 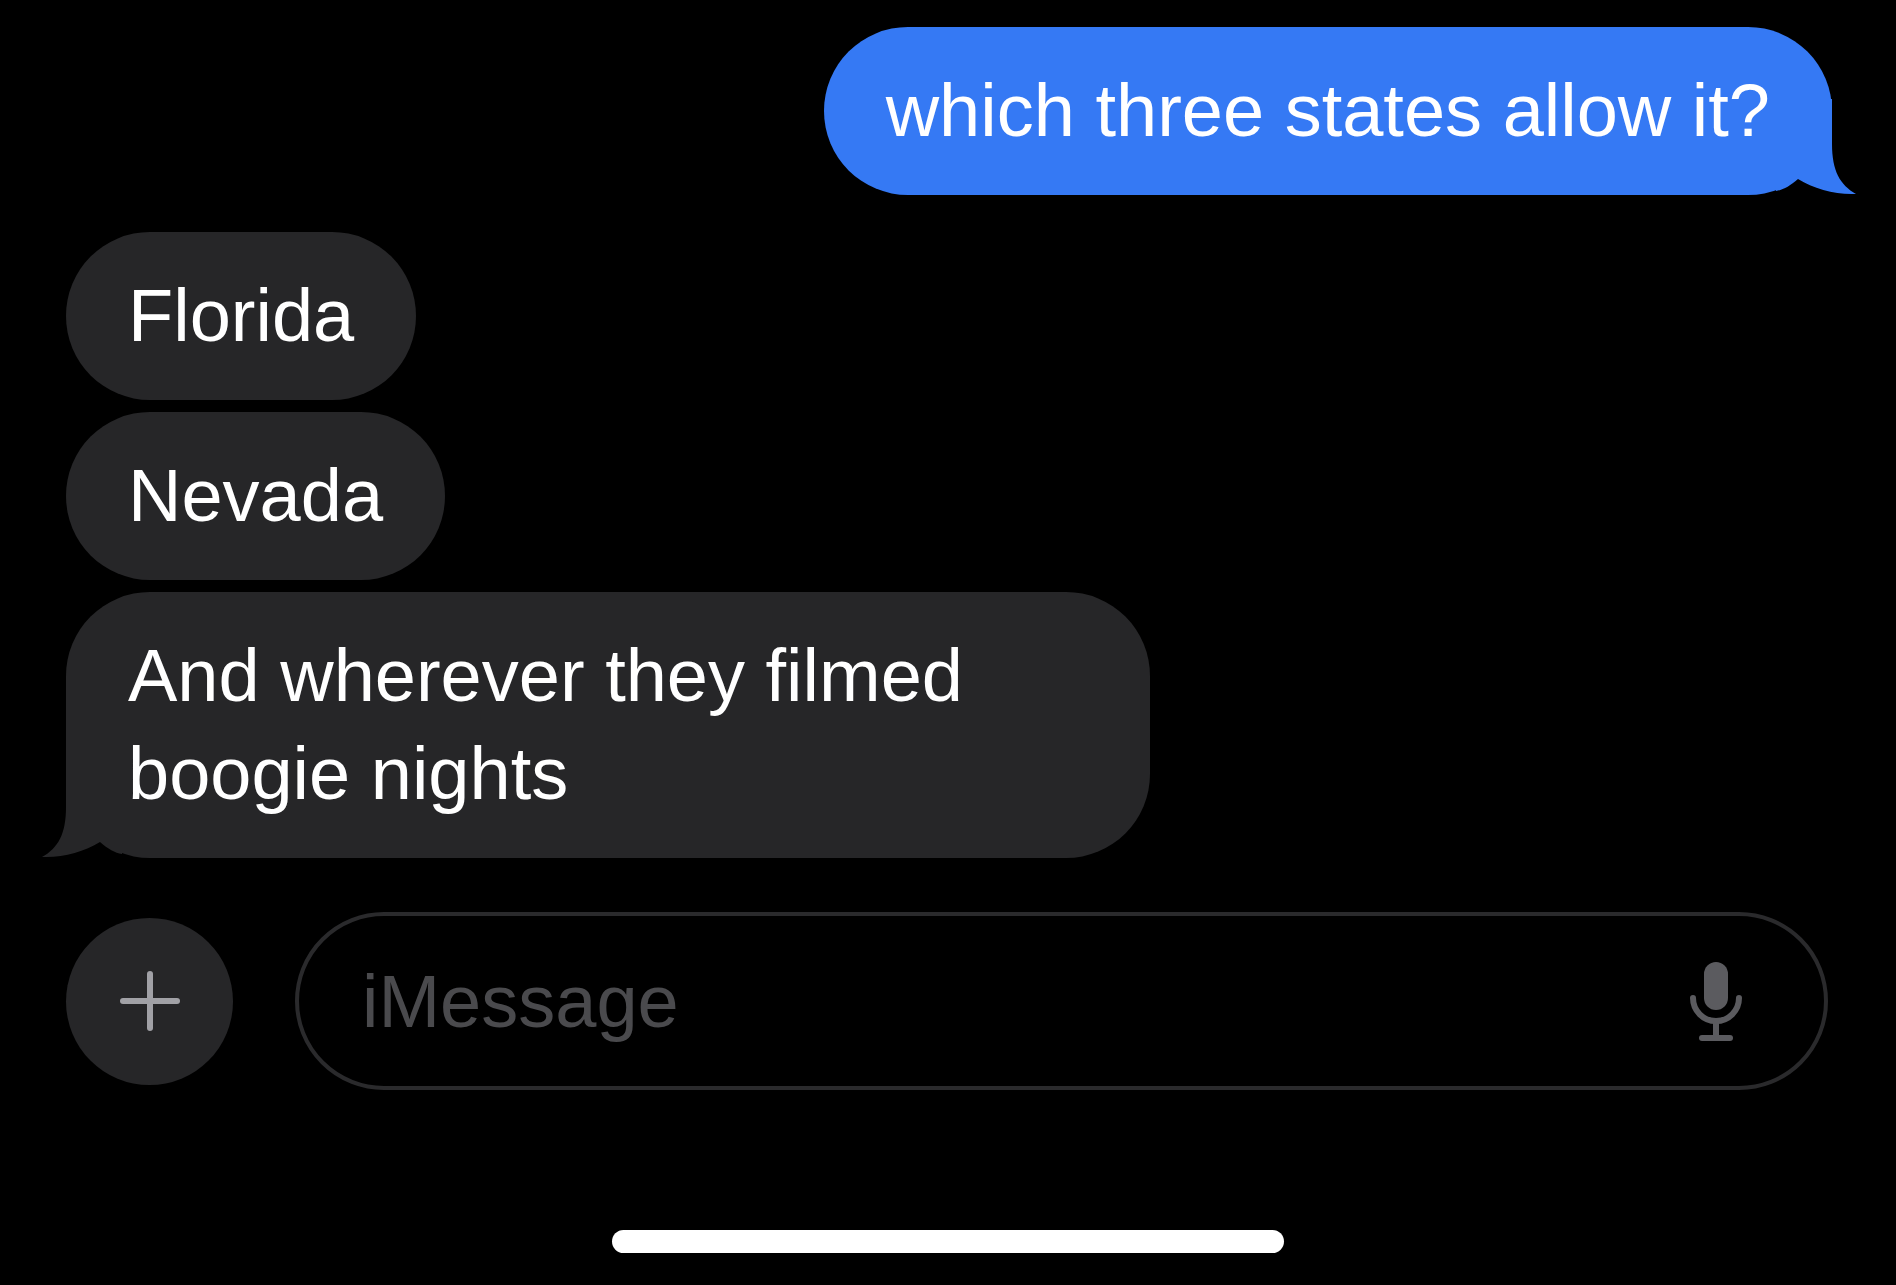 I want to click on message-bubble: Florida, so click(x=241, y=316).